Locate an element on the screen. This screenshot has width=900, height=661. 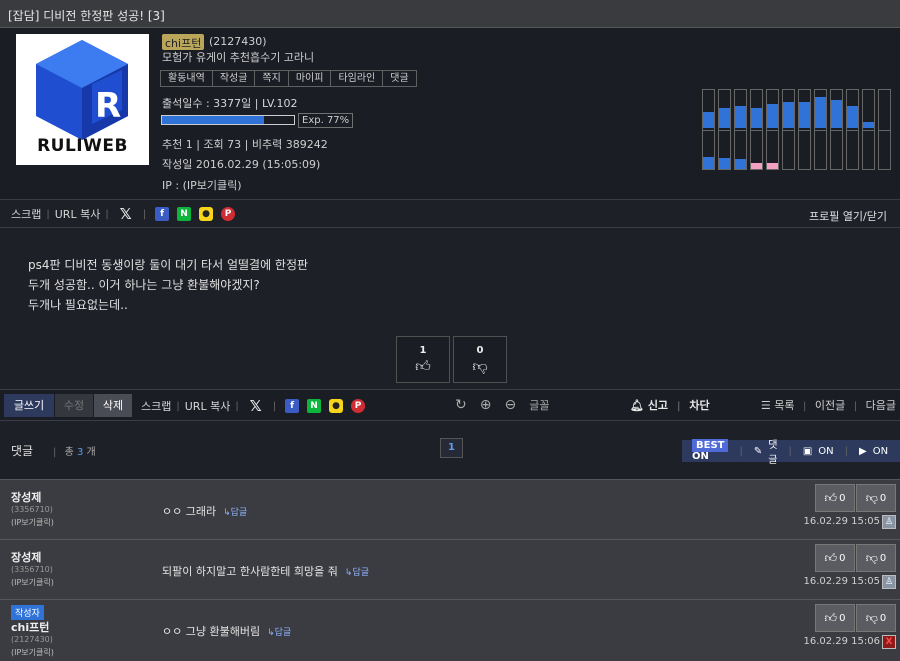
post-date: 작성일 2016.02.29 (15:05:09) is located at coordinates (241, 164).